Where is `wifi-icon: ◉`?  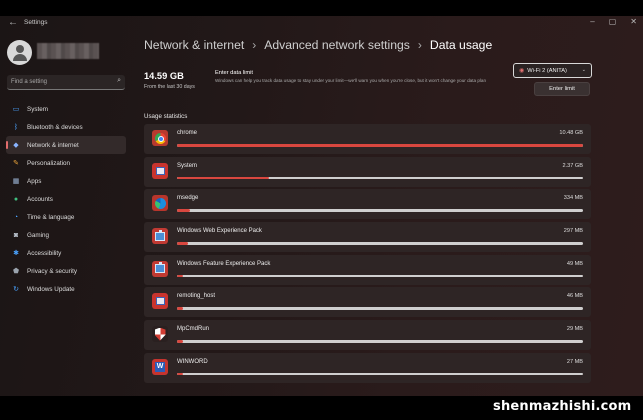
wifi-icon: ◉ is located at coordinates (522, 71).